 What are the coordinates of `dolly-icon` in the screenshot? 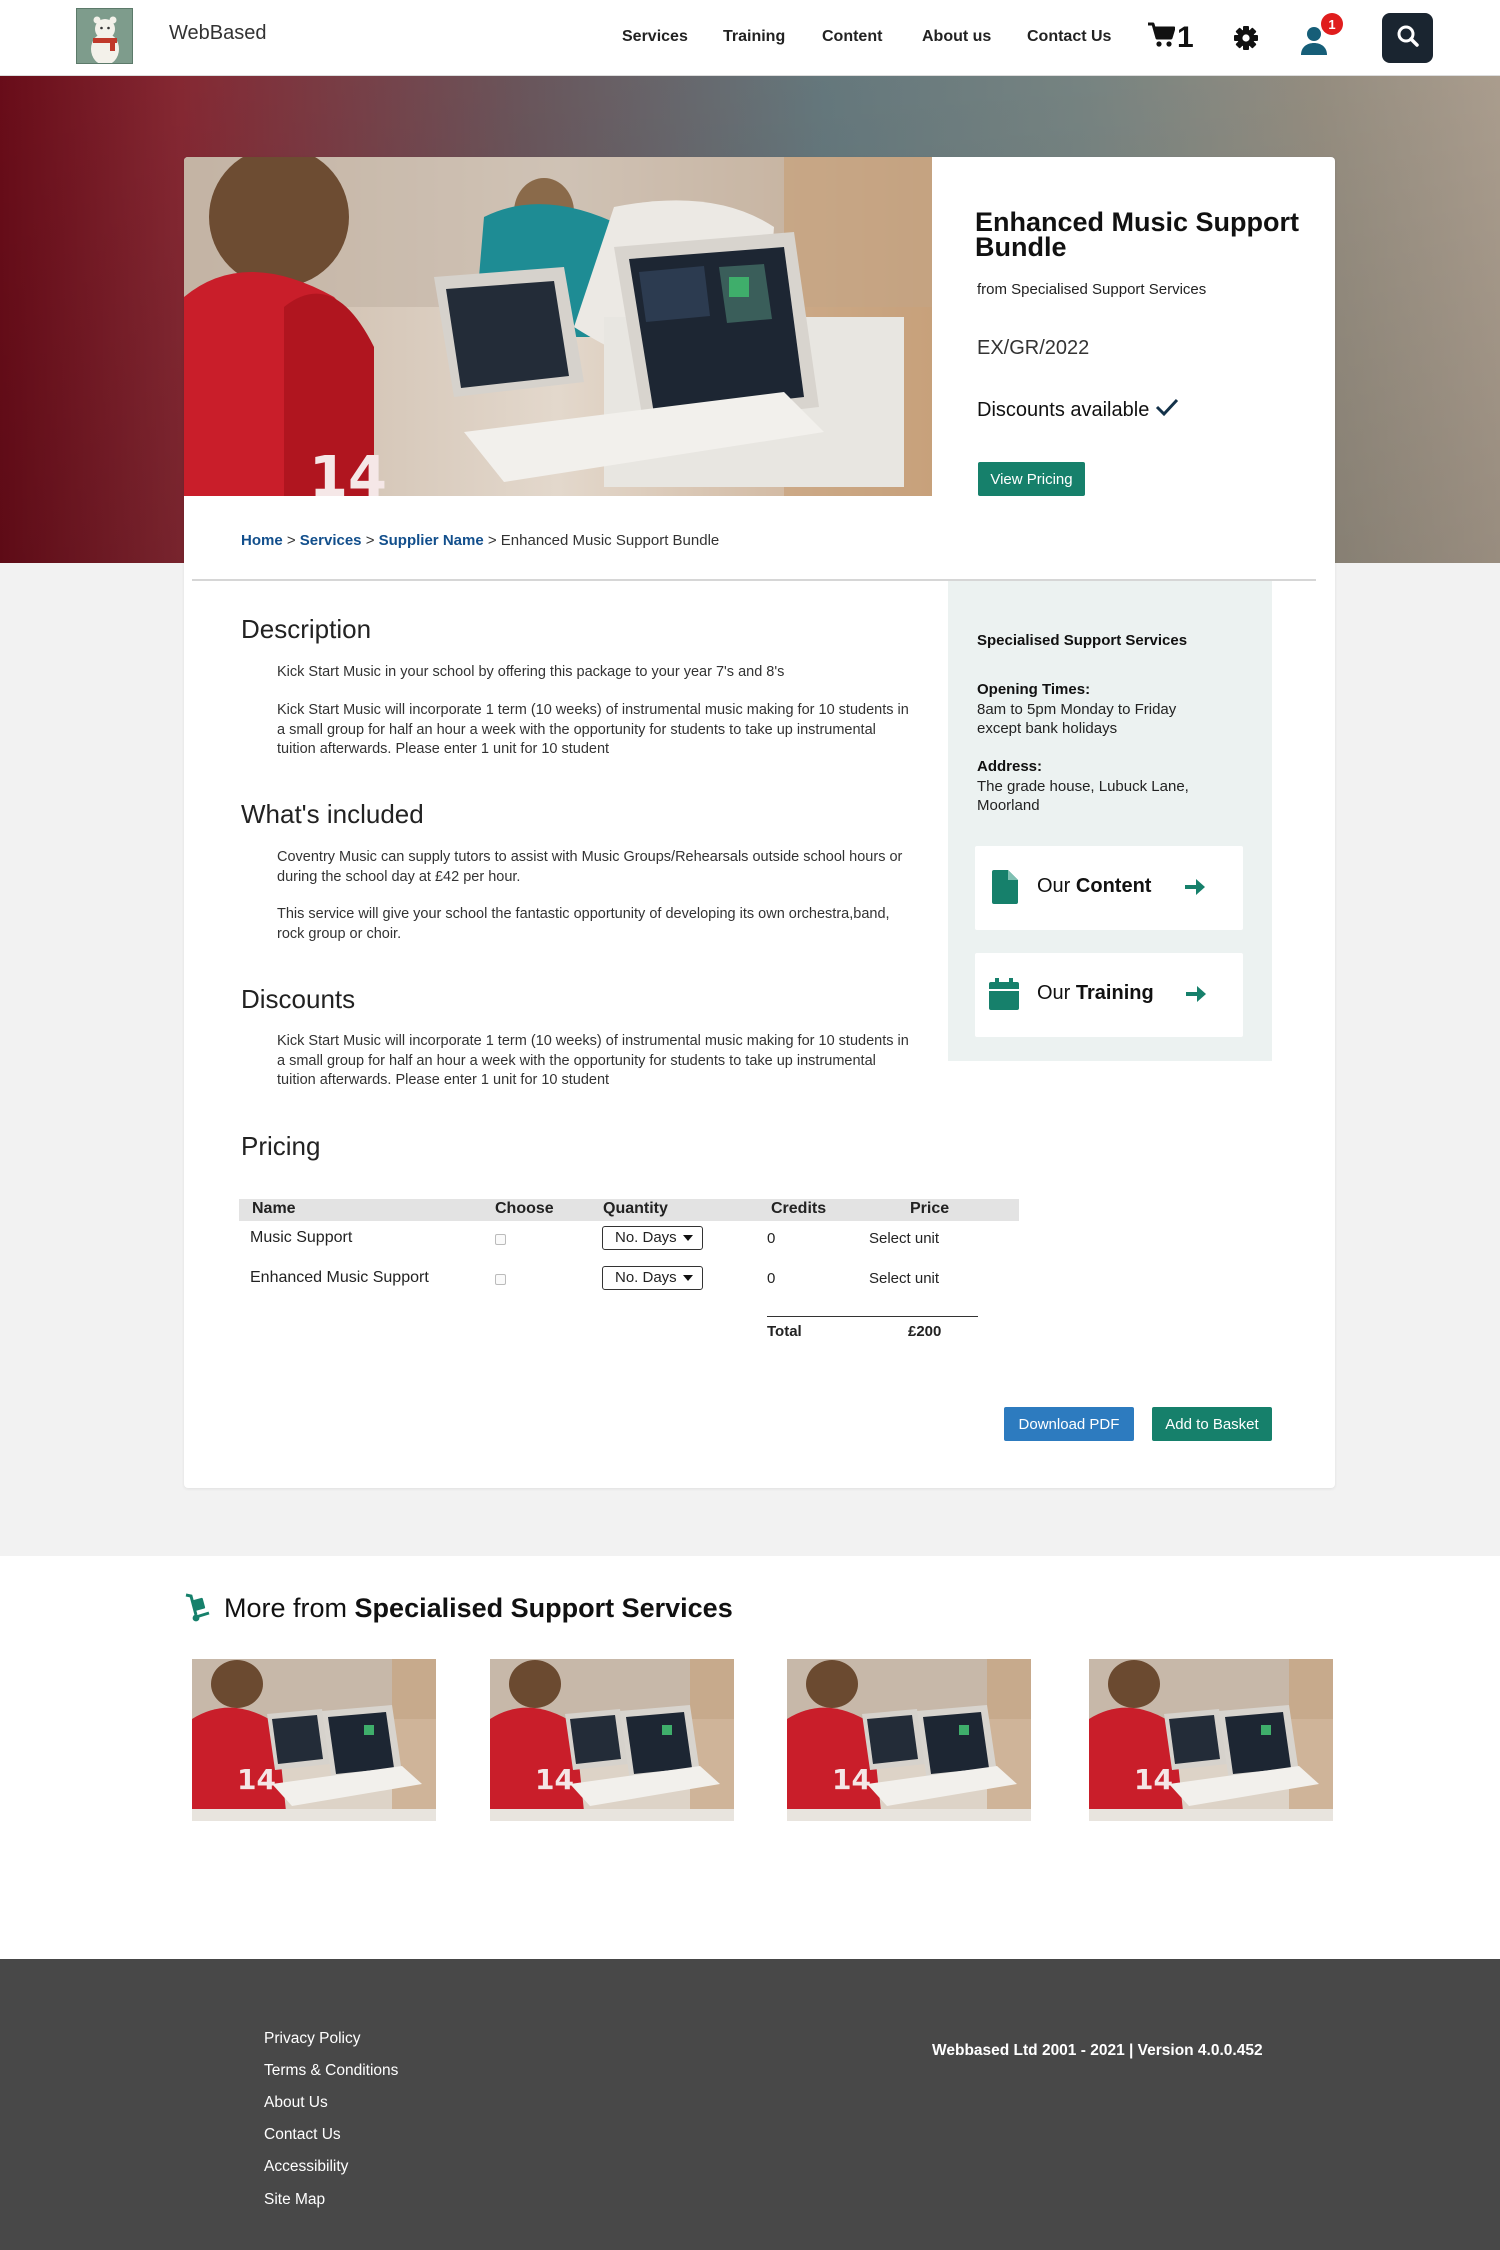 It's located at (197, 1610).